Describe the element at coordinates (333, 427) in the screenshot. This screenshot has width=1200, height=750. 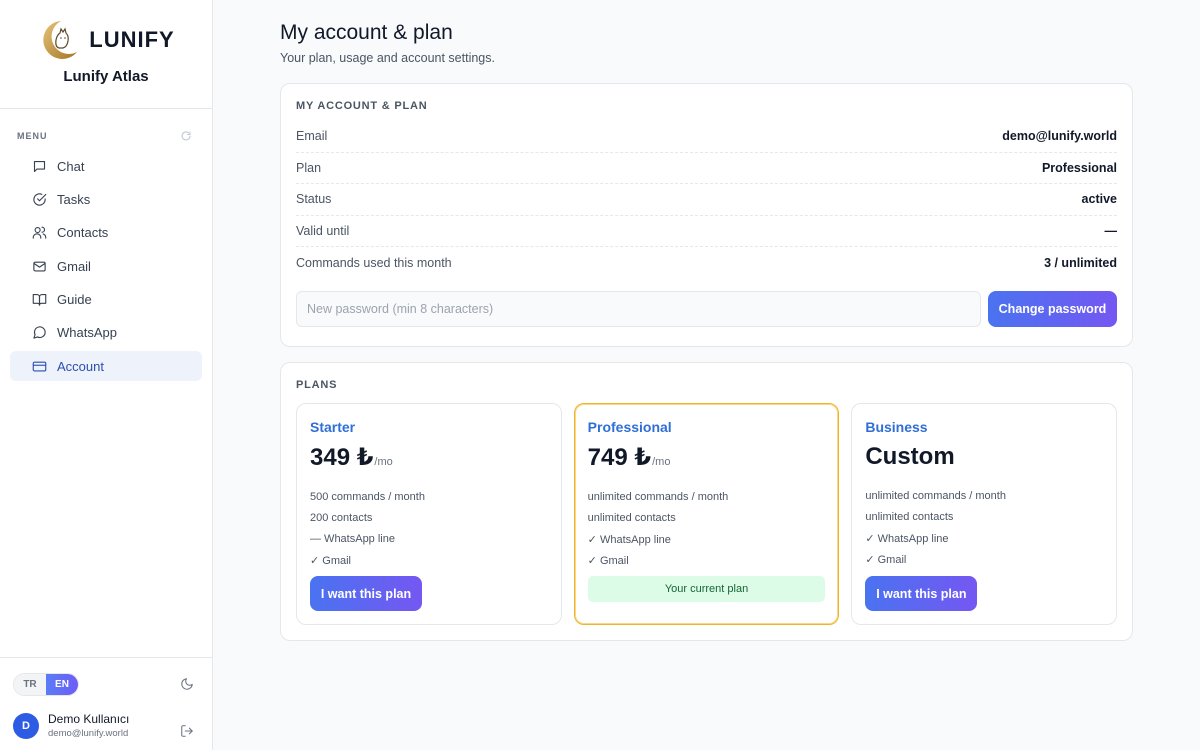
I see `plan-name: Starter` at that location.